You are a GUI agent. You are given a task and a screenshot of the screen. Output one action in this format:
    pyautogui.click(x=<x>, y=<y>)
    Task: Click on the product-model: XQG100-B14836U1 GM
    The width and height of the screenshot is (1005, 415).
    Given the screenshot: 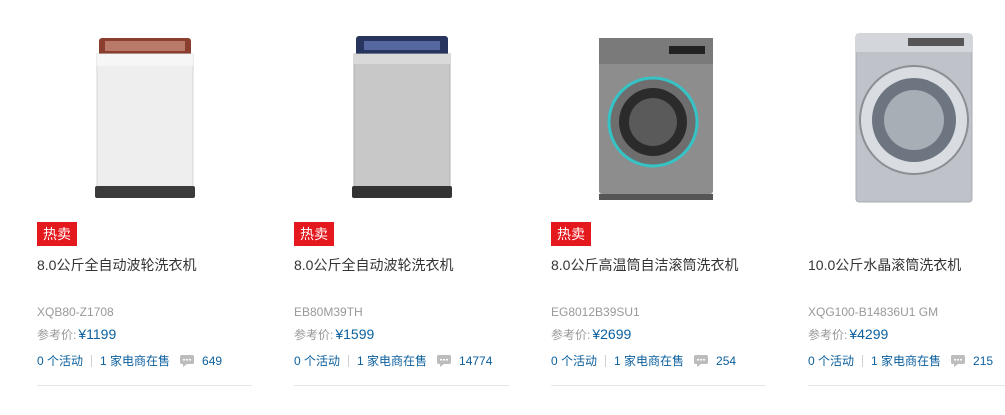 What is the action you would take?
    pyautogui.click(x=873, y=312)
    